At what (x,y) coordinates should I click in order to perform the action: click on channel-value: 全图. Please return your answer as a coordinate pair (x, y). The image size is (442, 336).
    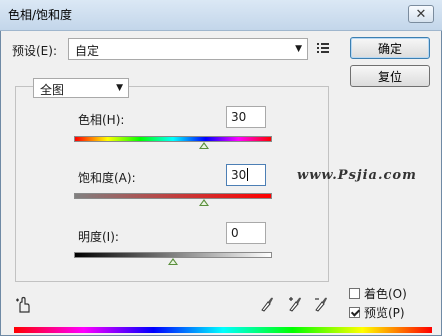
    Looking at the image, I should click on (52, 90).